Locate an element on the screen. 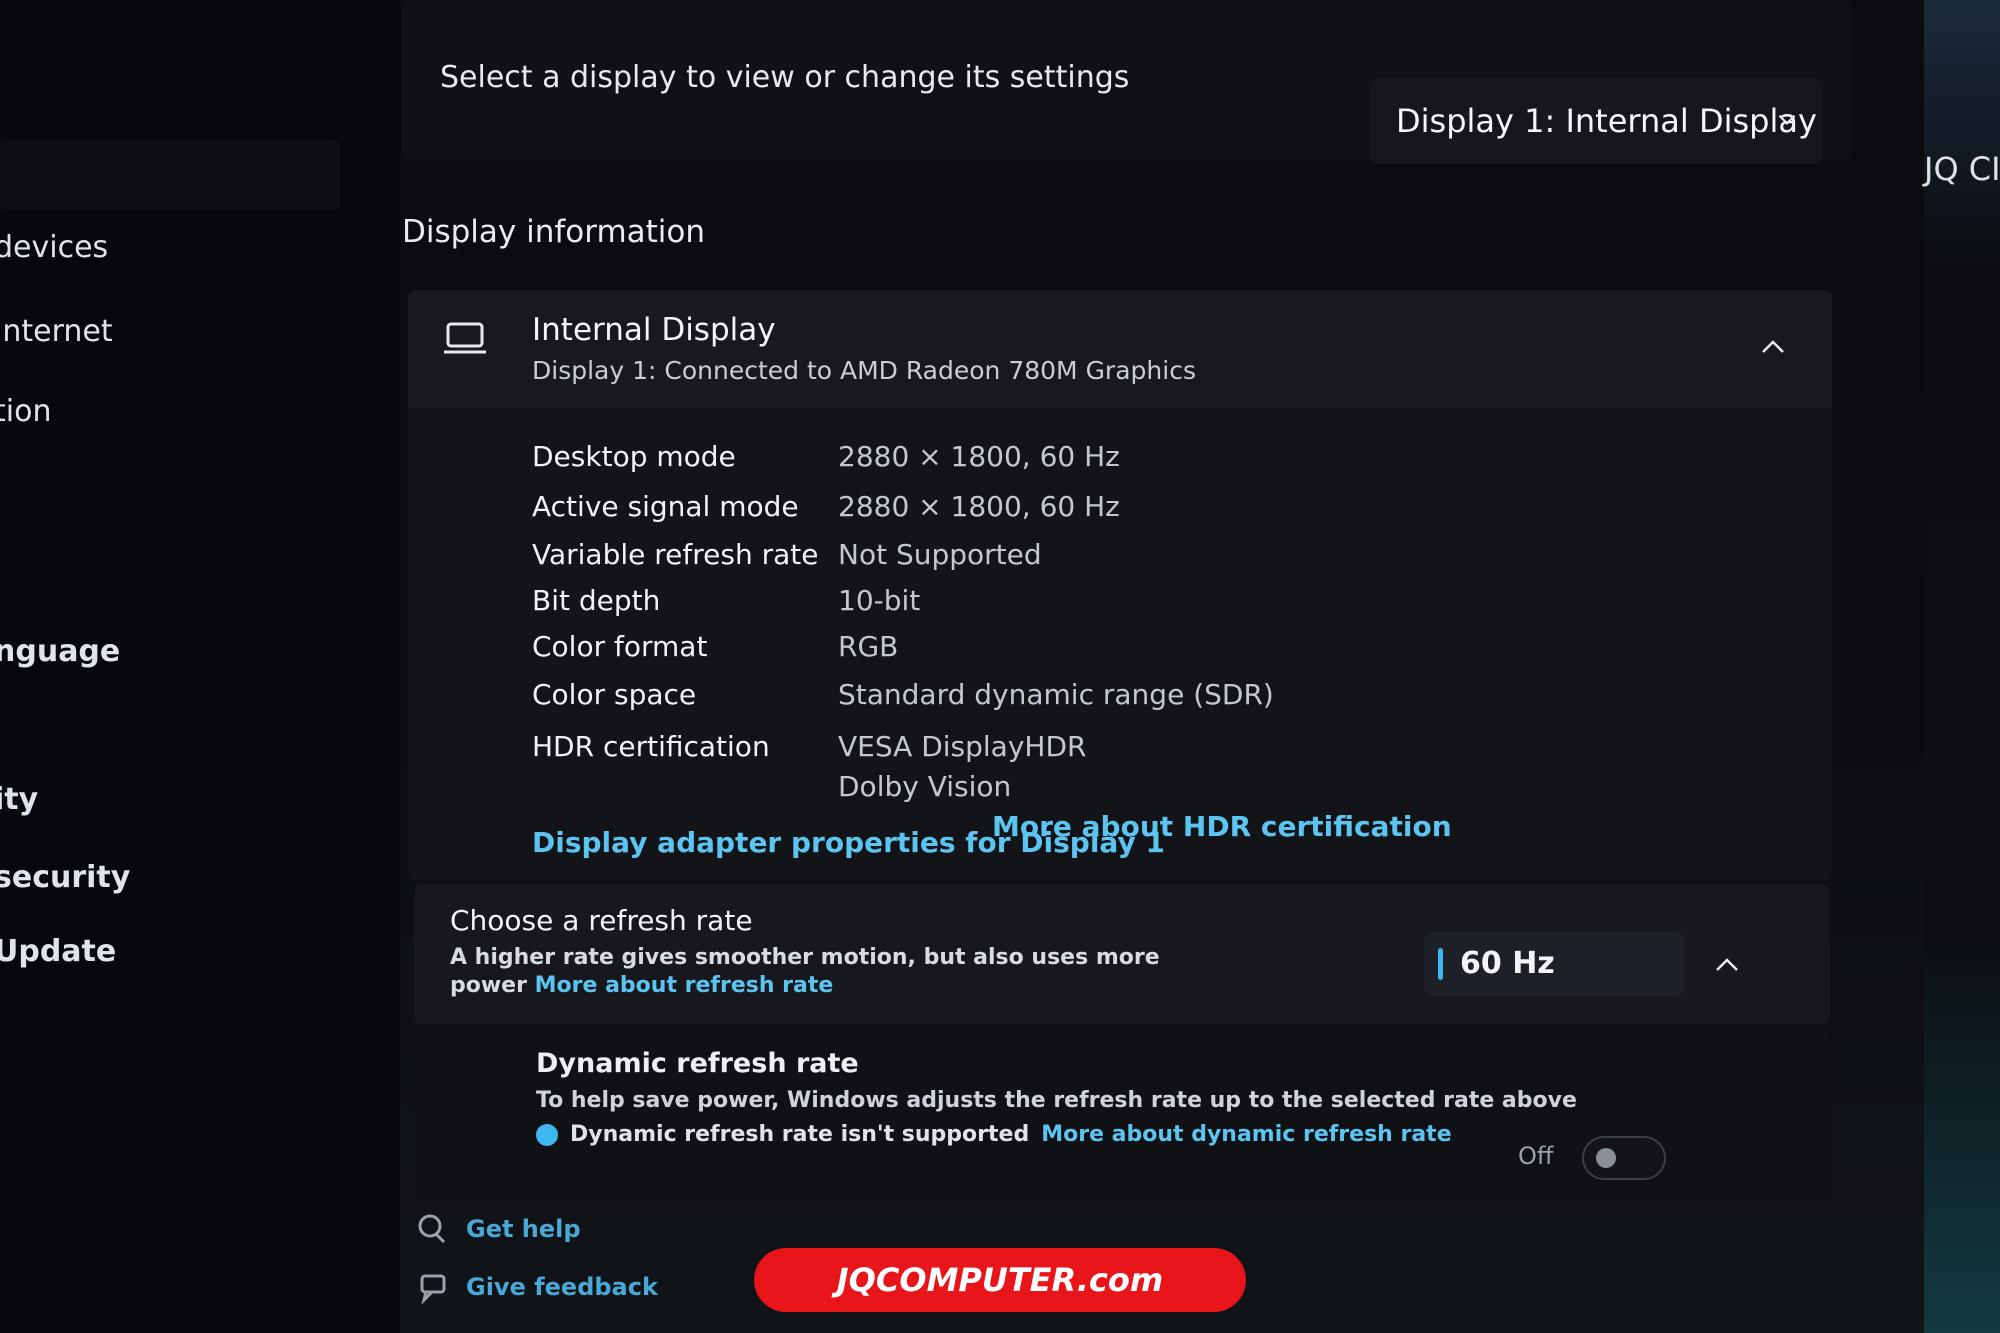 The height and width of the screenshot is (1333, 2000). display-dropdown: Display 1: Internal Display is located at coordinates (1596, 121).